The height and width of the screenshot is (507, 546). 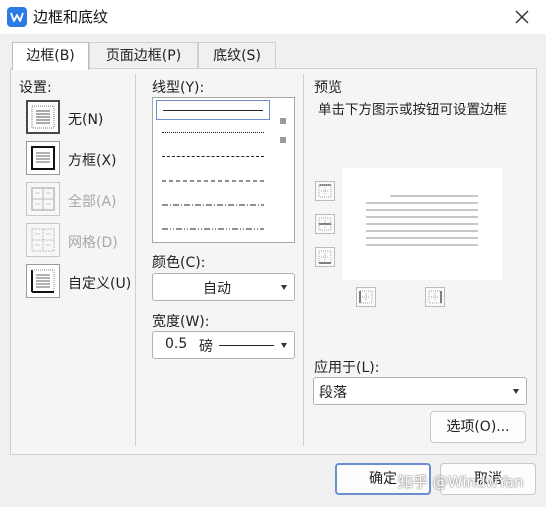 What do you see at coordinates (143, 55) in the screenshot?
I see `tab-page-border: 页面边框(P)` at bounding box center [143, 55].